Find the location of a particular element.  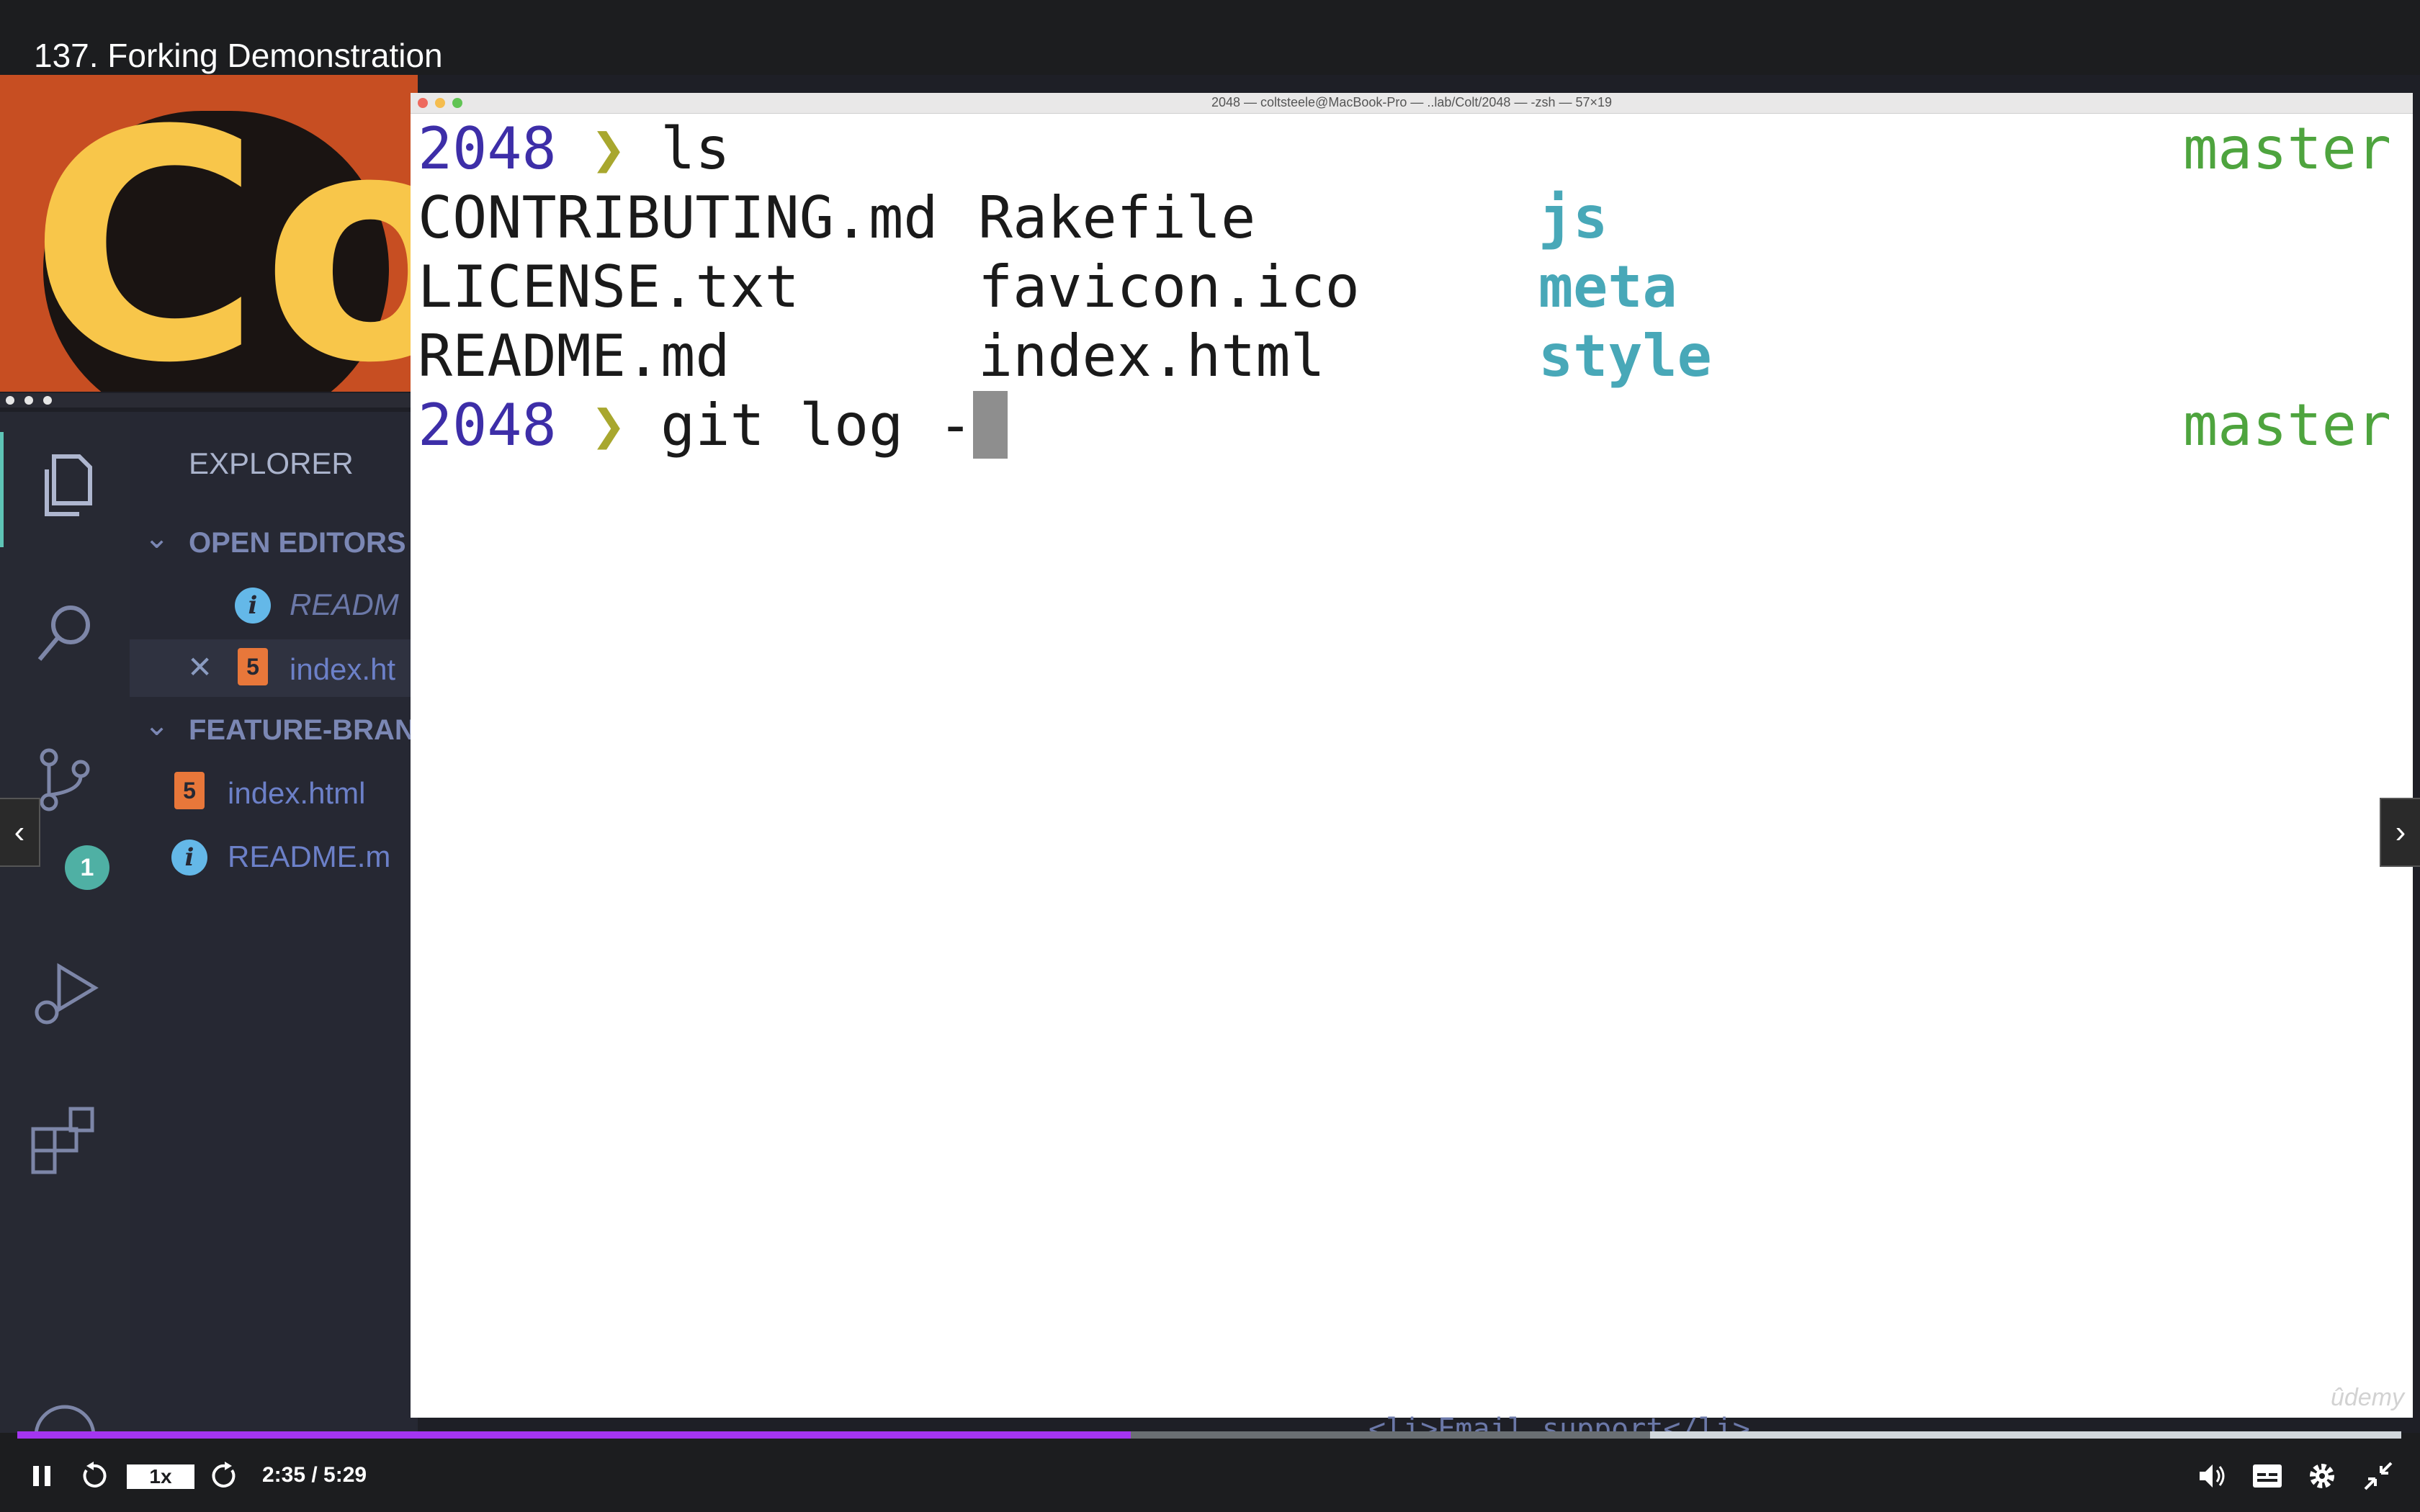

scm-badge: 1 is located at coordinates (87, 867).